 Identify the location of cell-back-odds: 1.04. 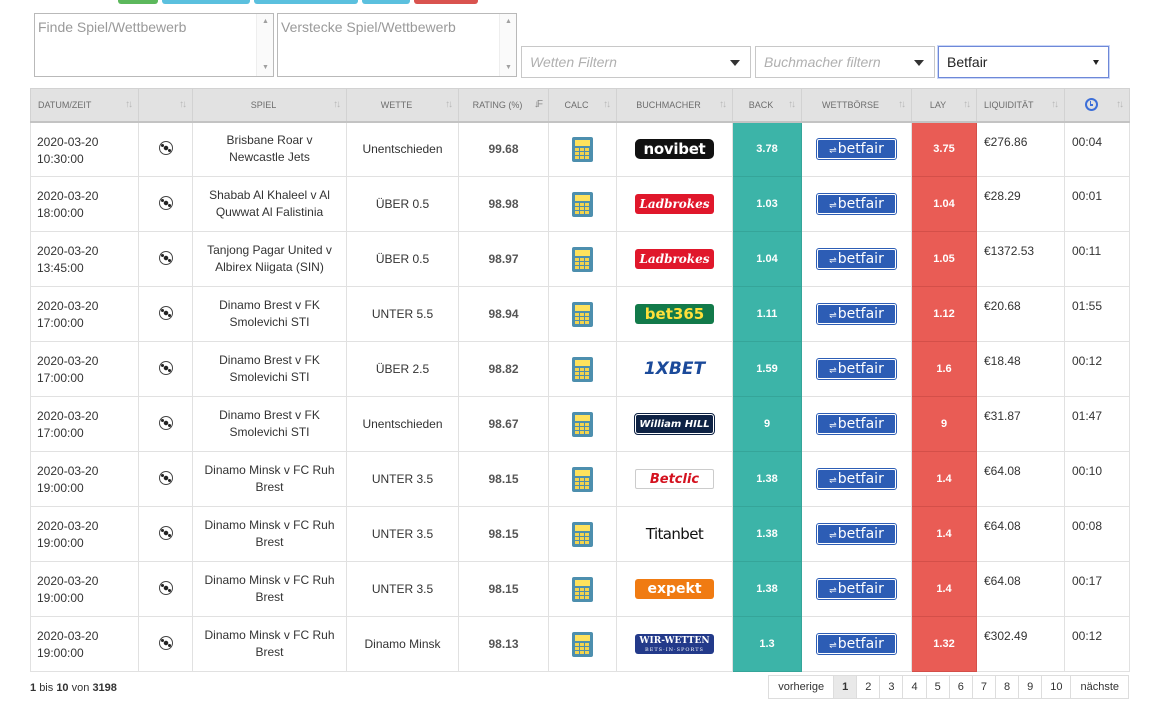
(767, 259).